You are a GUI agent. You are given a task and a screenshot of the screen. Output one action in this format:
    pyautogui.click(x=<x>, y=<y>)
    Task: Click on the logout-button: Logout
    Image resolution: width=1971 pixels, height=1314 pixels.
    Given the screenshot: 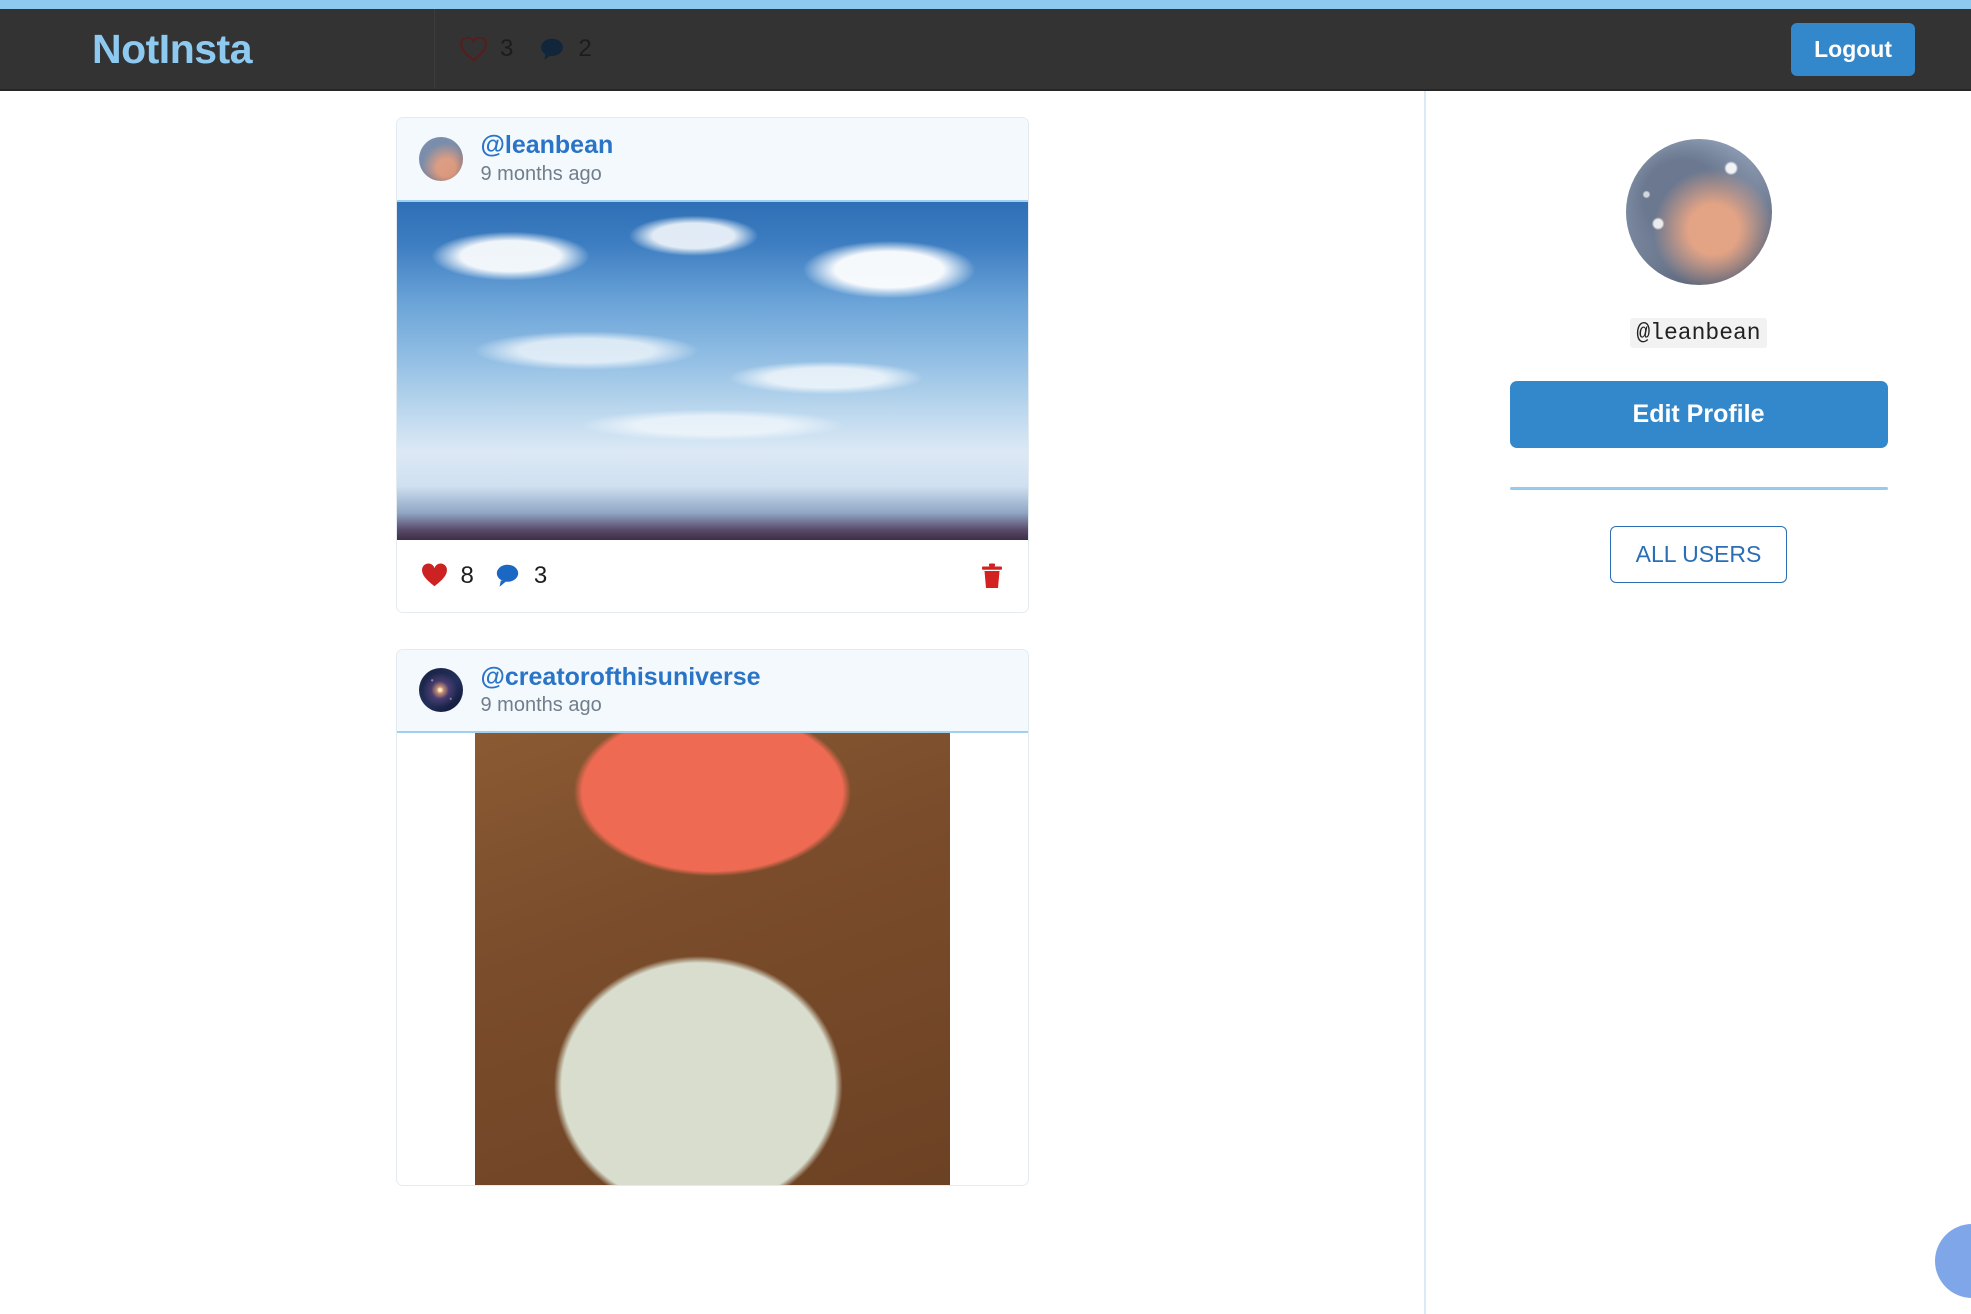 What is the action you would take?
    pyautogui.click(x=1853, y=49)
    